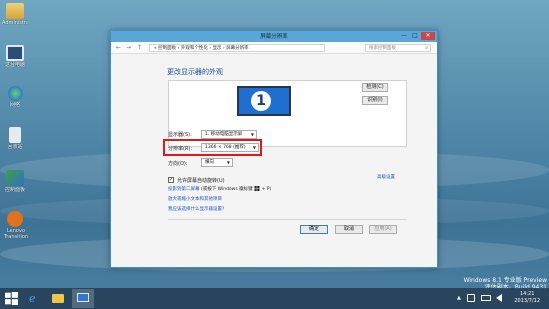  Describe the element at coordinates (375, 87) in the screenshot. I see `detect-button: 检测(C)` at that location.